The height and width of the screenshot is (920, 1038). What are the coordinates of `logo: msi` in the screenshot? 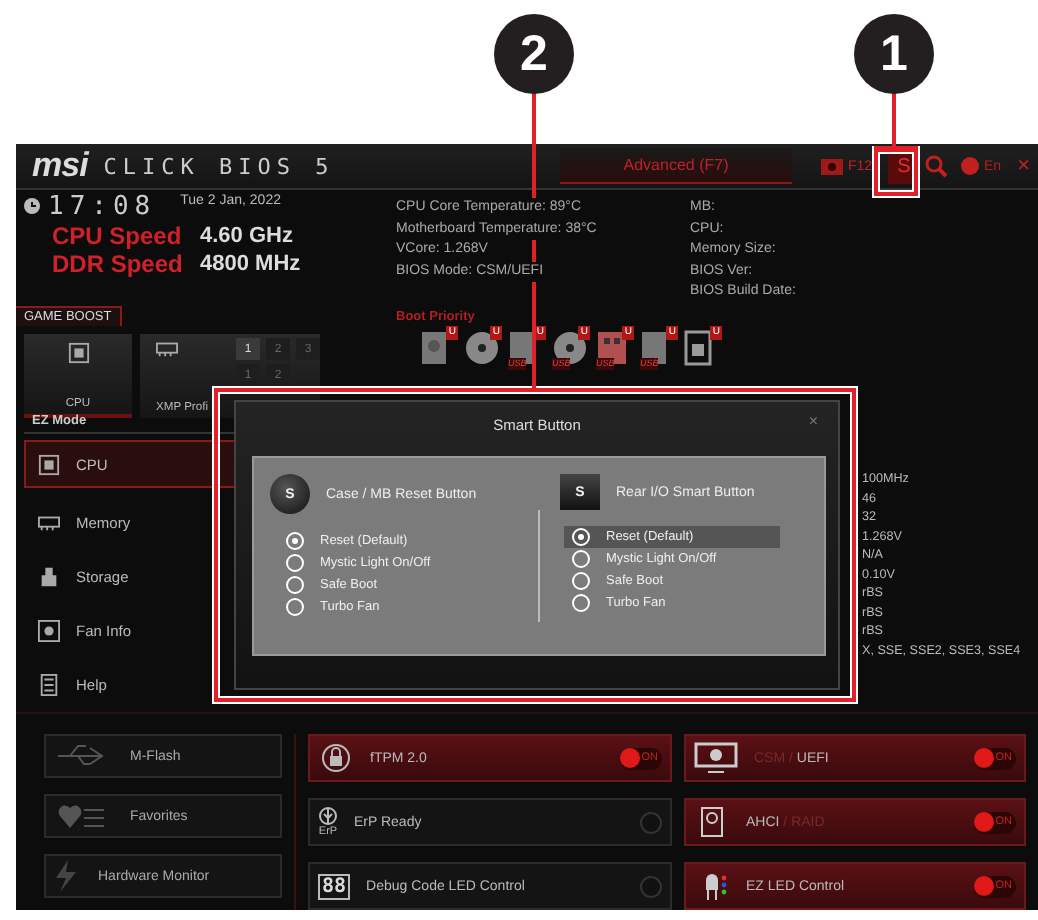 It's located at (60, 166).